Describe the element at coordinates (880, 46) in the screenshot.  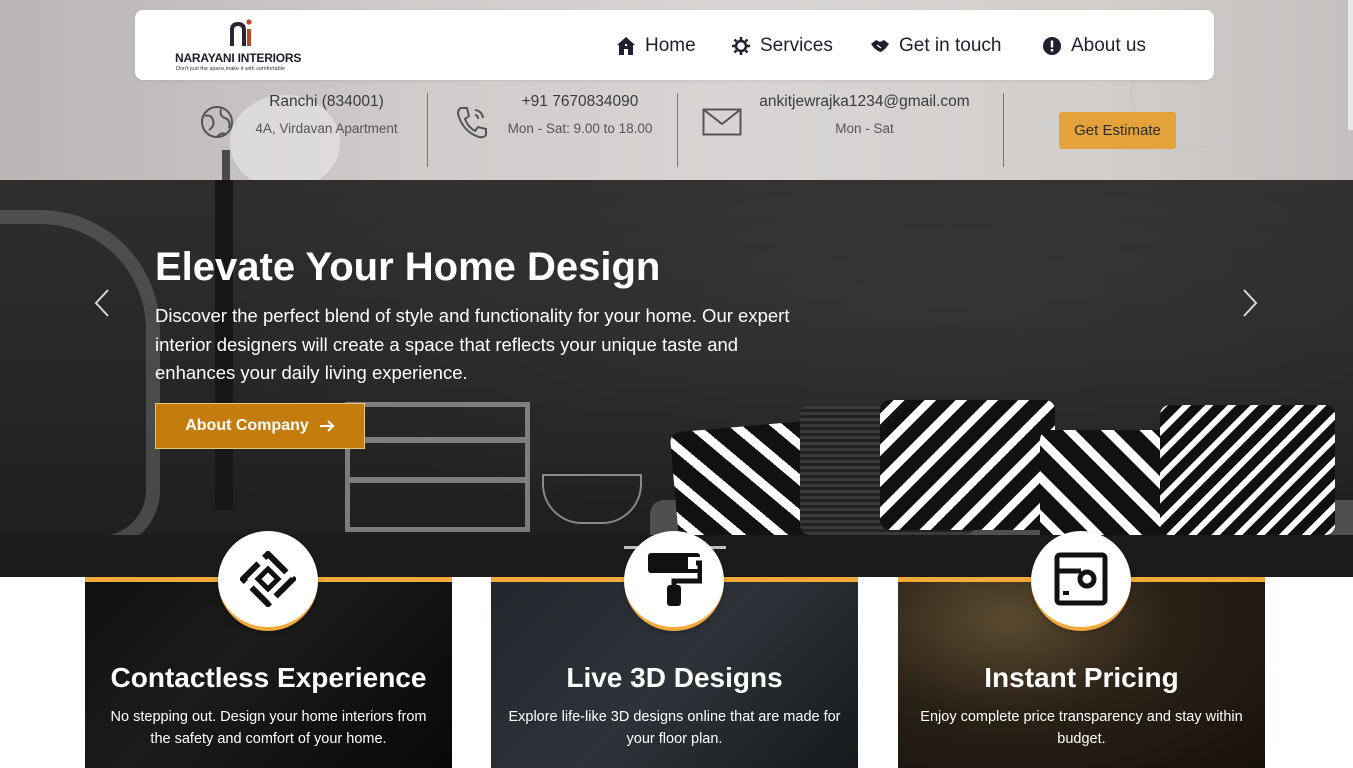
I see `handshake-icon` at that location.